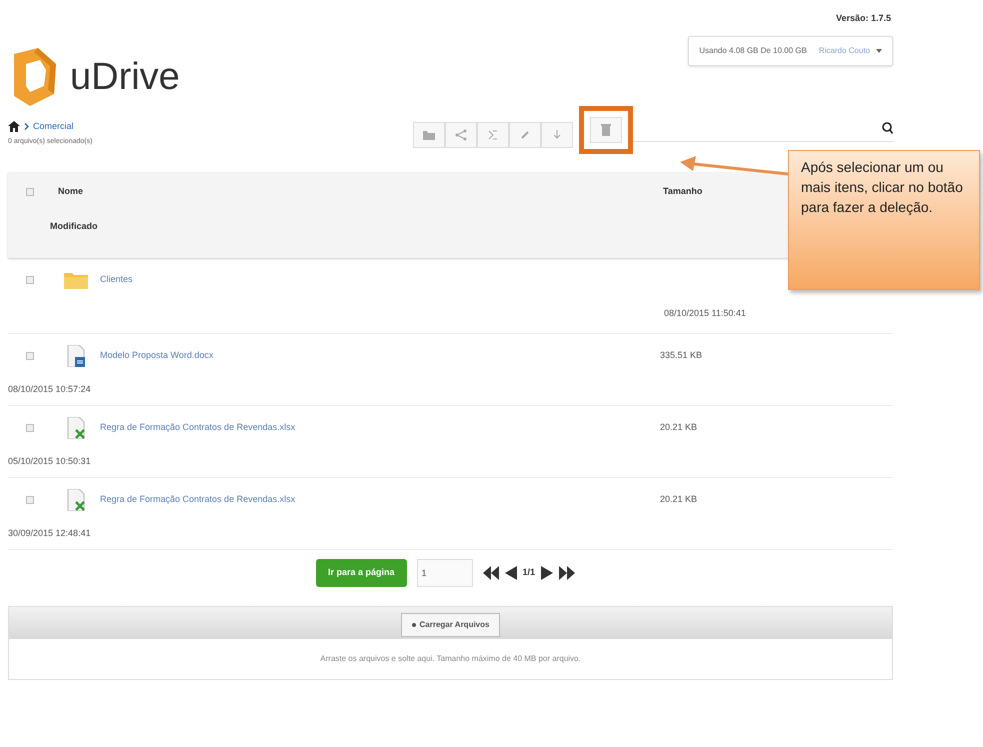 Image resolution: width=983 pixels, height=747 pixels. What do you see at coordinates (26, 126) in the screenshot?
I see `chevron-icon` at bounding box center [26, 126].